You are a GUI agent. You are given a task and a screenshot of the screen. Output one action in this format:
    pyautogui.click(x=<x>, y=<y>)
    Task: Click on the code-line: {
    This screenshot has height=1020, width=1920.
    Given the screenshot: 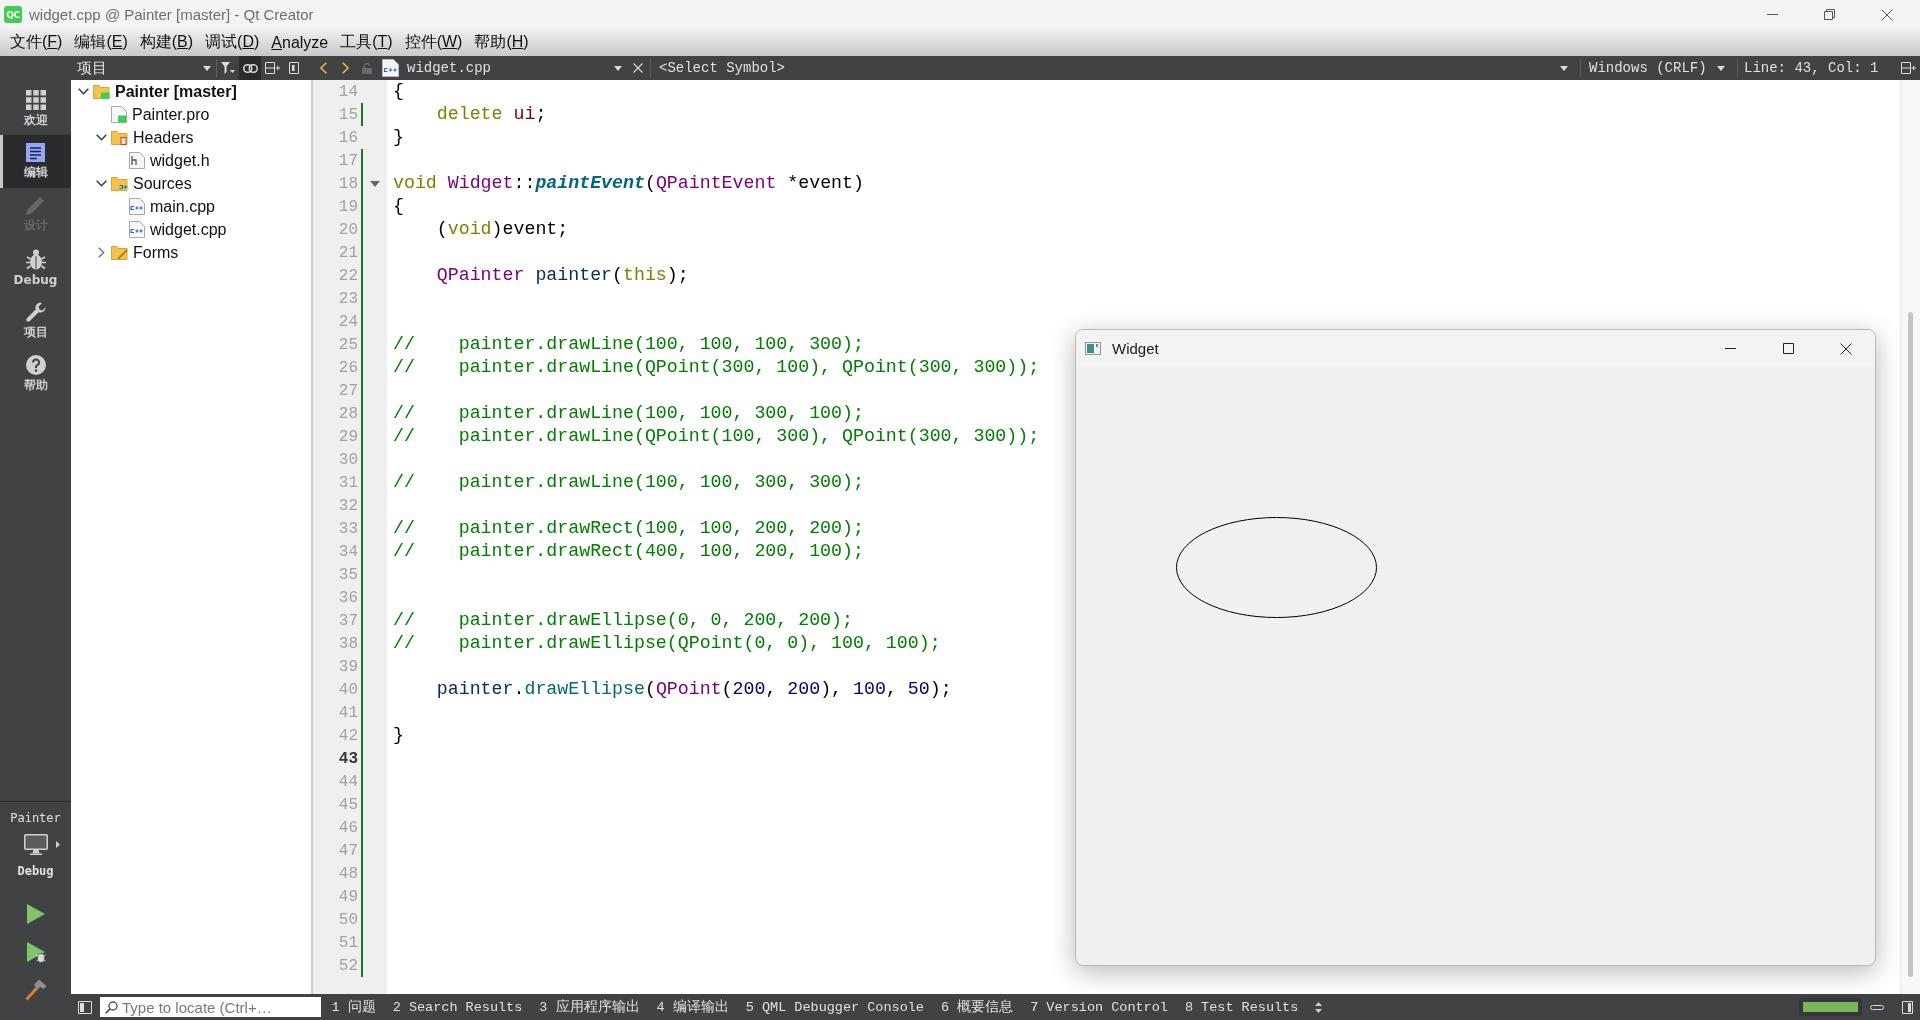 What is the action you would take?
    pyautogui.click(x=398, y=91)
    